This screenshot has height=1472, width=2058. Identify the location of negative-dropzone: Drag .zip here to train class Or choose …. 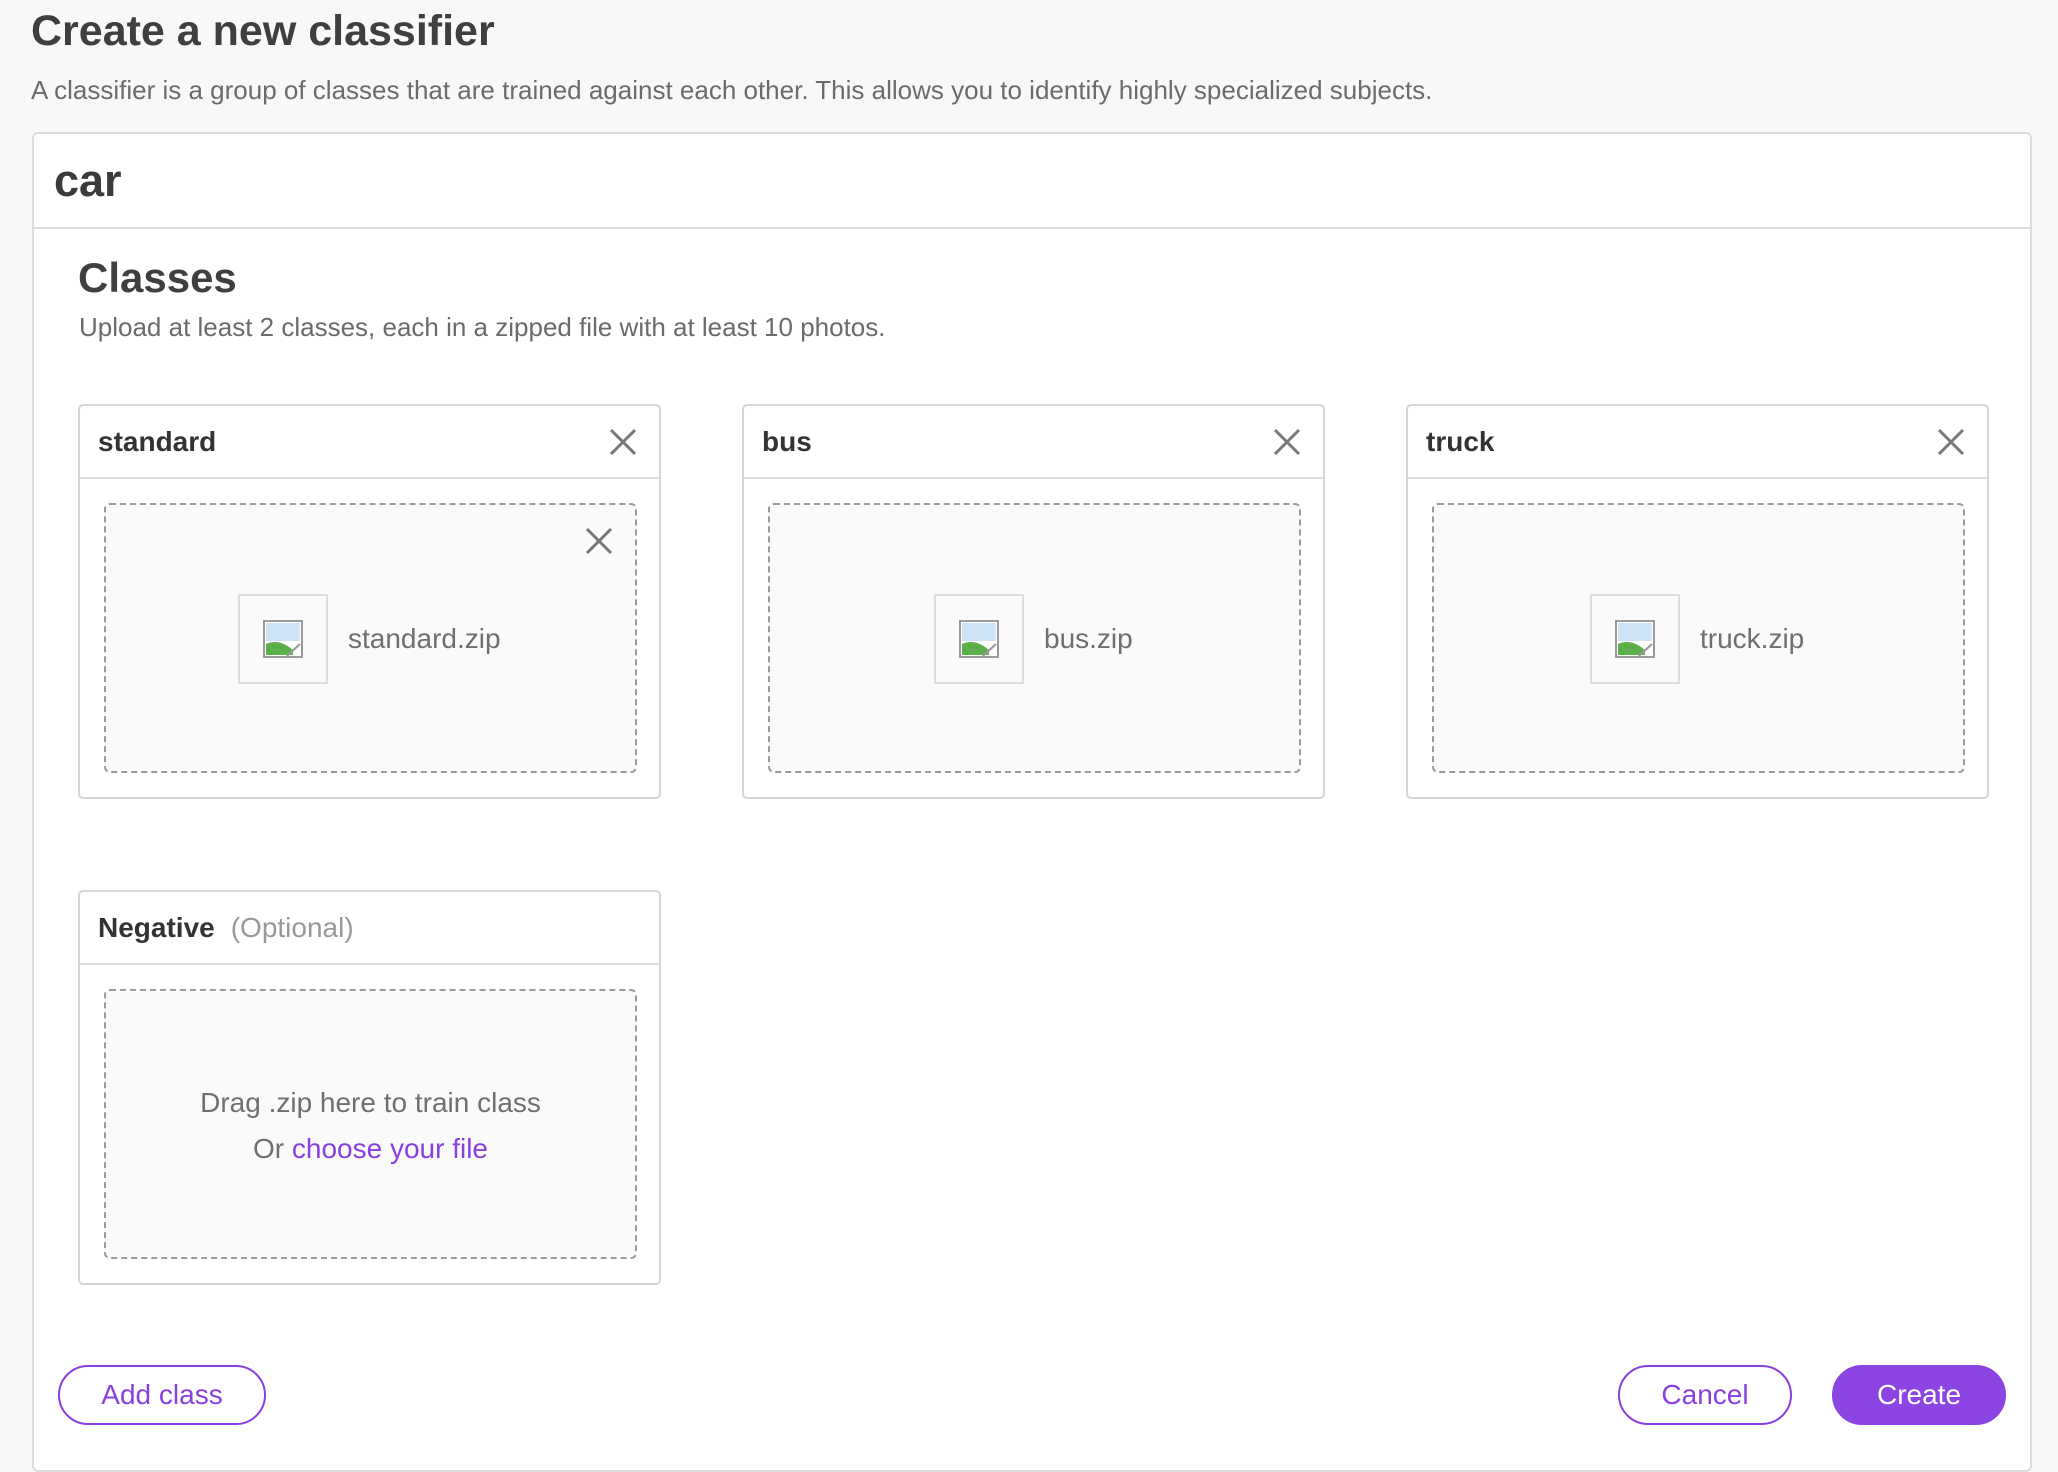
(370, 1124).